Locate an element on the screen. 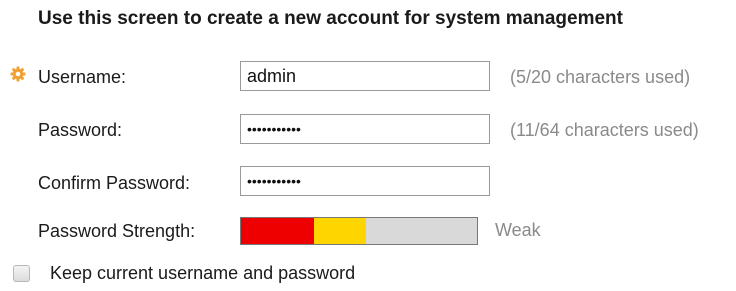 This screenshot has width=736, height=291. password-label: Password: is located at coordinates (80, 130).